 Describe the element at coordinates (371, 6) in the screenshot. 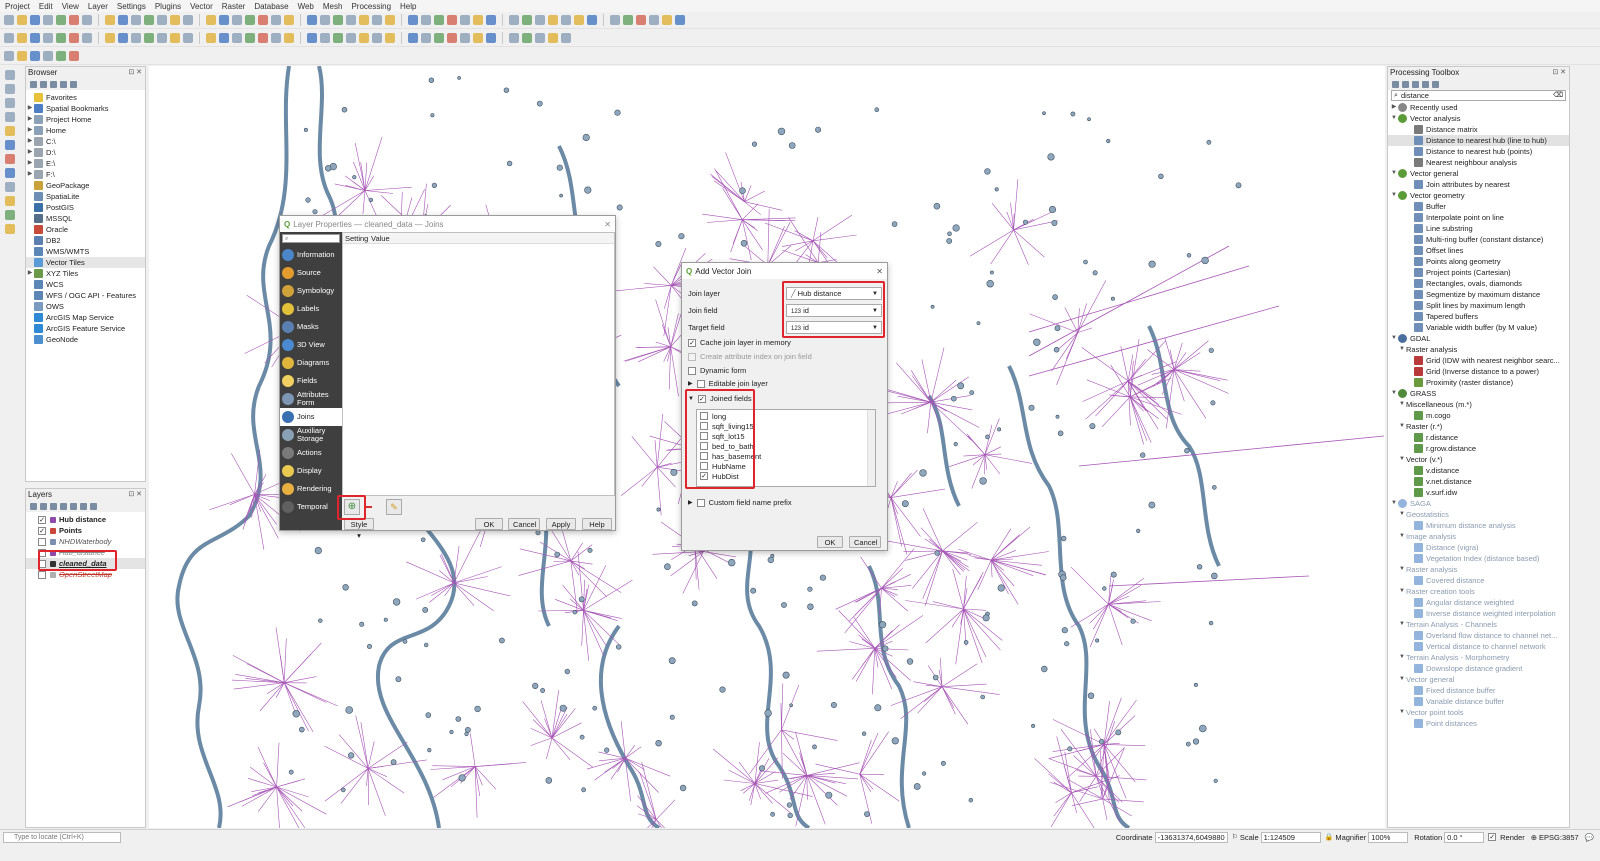

I see `menu-processing: Processing` at that location.